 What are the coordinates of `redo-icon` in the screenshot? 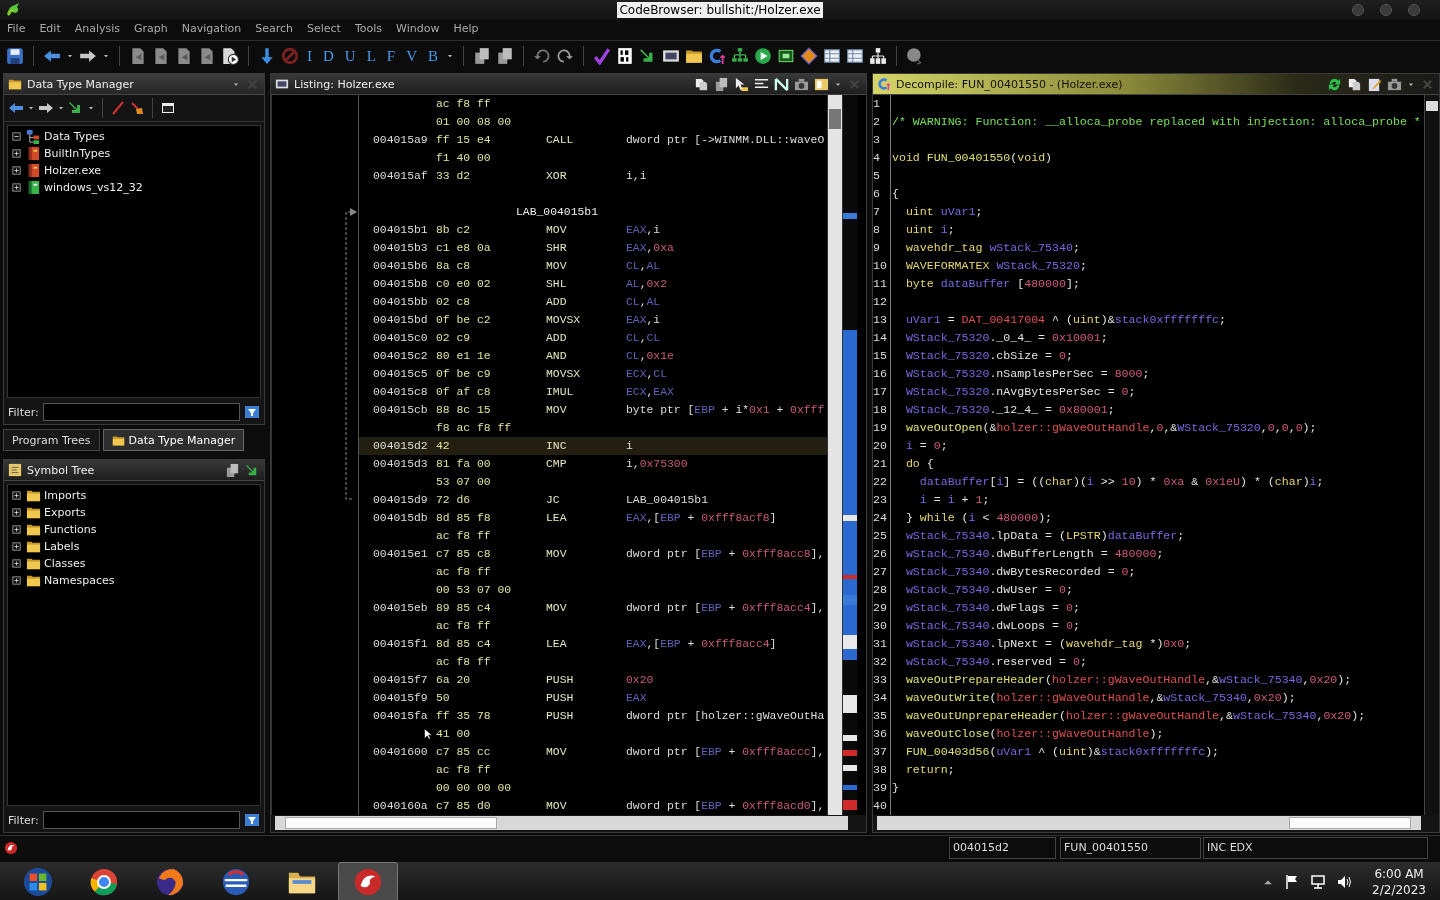 It's located at (565, 56).